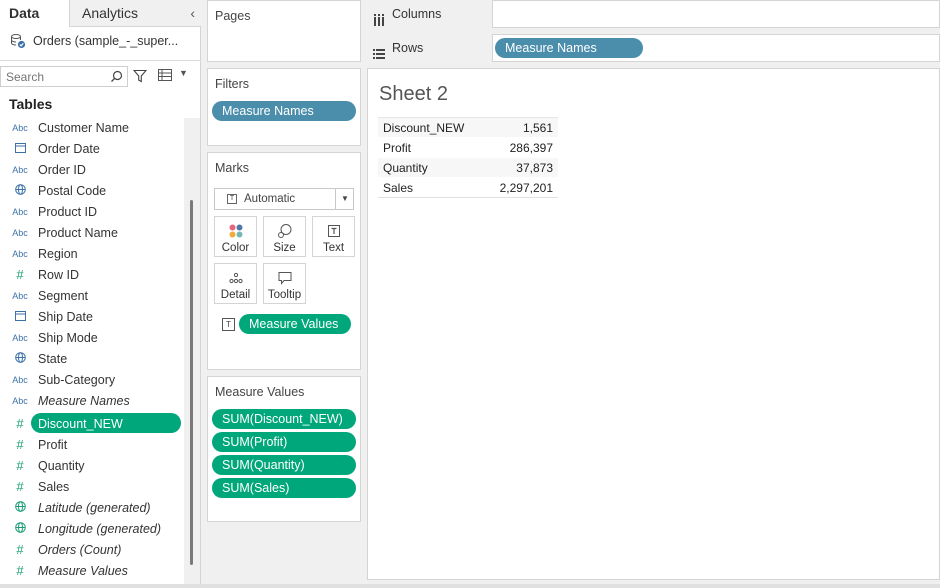  Describe the element at coordinates (430, 48) in the screenshot. I see `rows-shelf-label: Rows` at that location.